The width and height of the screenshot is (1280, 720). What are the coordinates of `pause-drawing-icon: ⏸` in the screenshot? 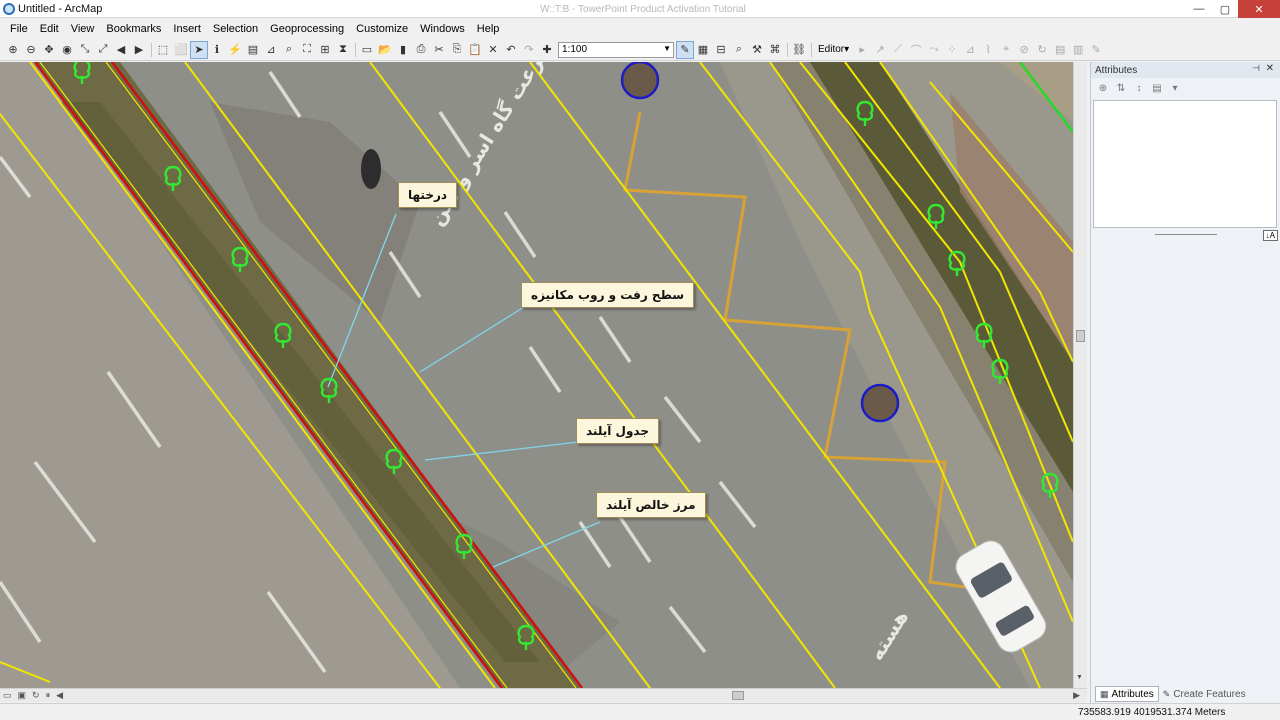 It's located at (48, 695).